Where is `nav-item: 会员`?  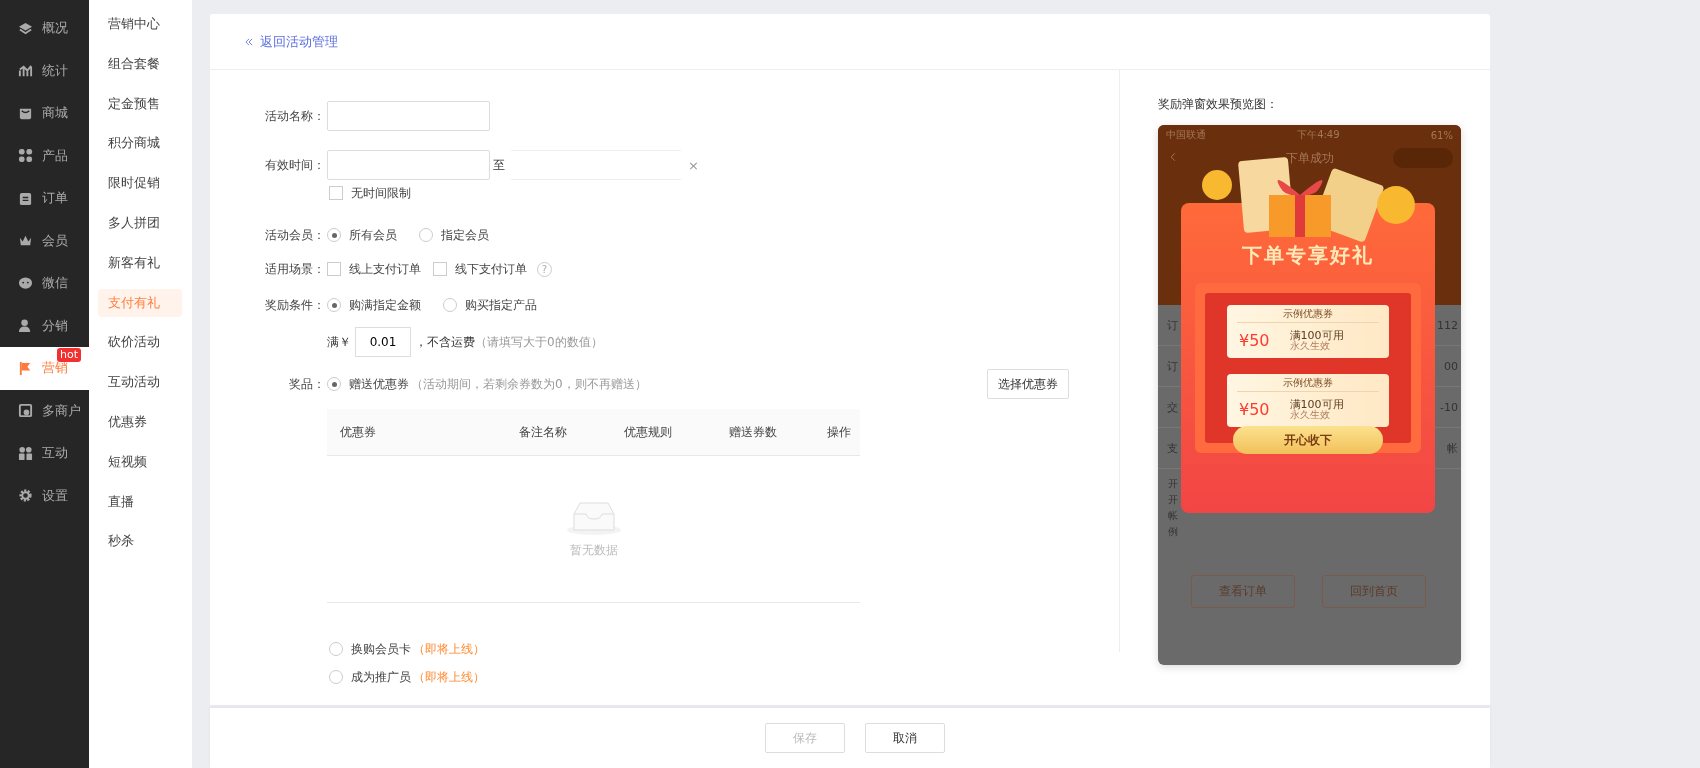
nav-item: 会员 is located at coordinates (44, 240).